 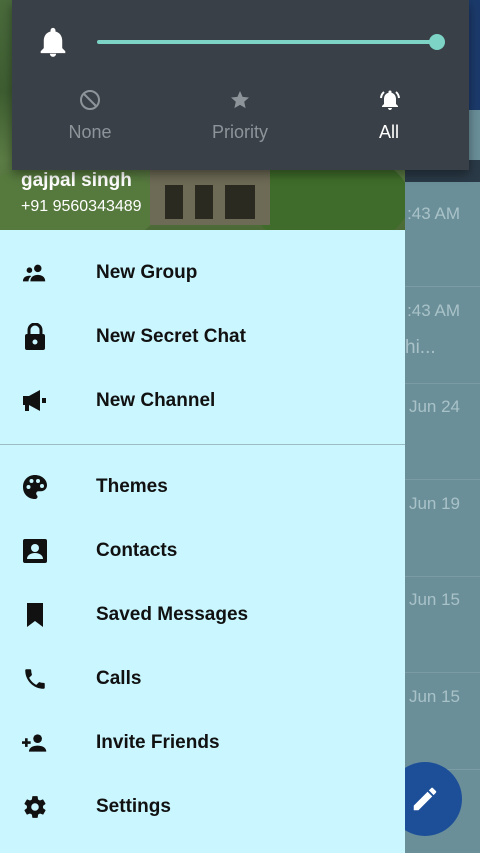 I want to click on megaphone-icon, so click(x=35, y=401).